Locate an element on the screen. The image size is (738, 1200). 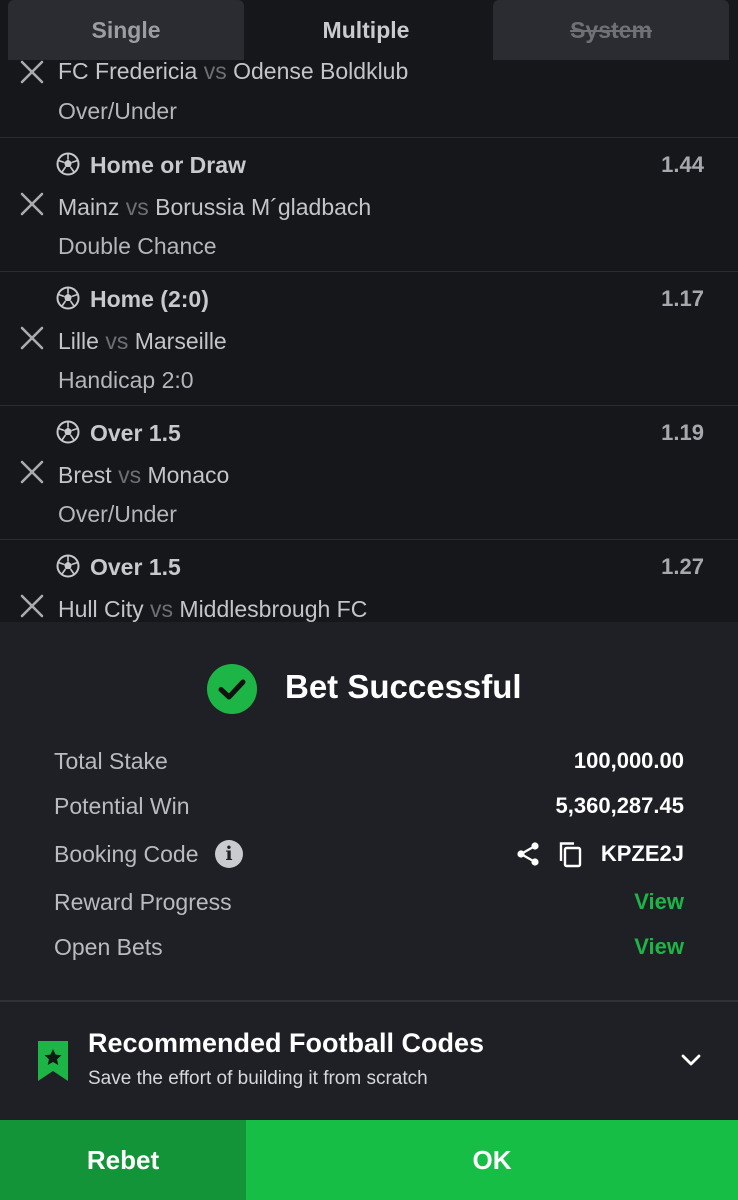
away-team: Borussia M´gladbach is located at coordinates (263, 207).